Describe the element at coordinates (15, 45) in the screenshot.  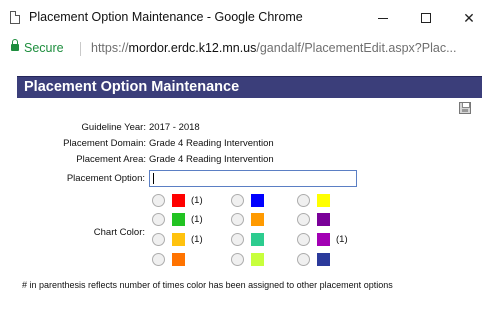
I see `lock-icon` at that location.